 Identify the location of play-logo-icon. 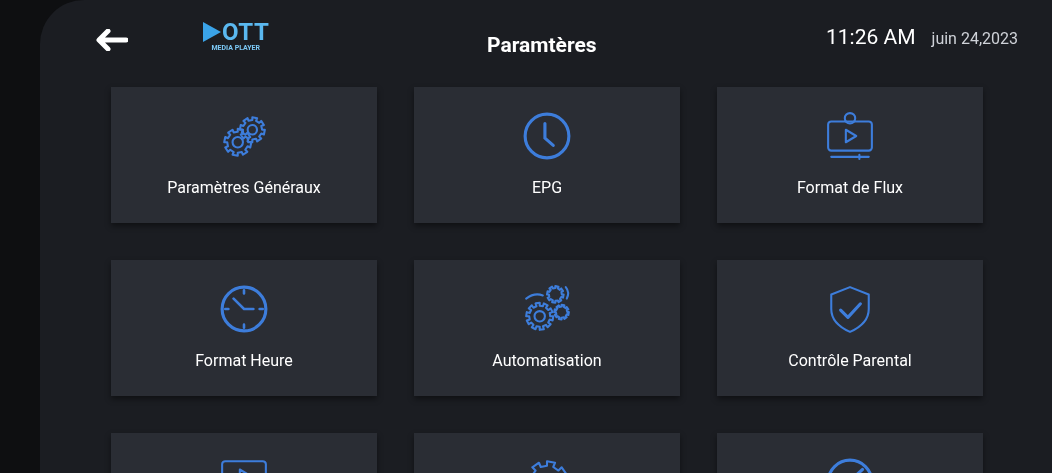
(212, 31).